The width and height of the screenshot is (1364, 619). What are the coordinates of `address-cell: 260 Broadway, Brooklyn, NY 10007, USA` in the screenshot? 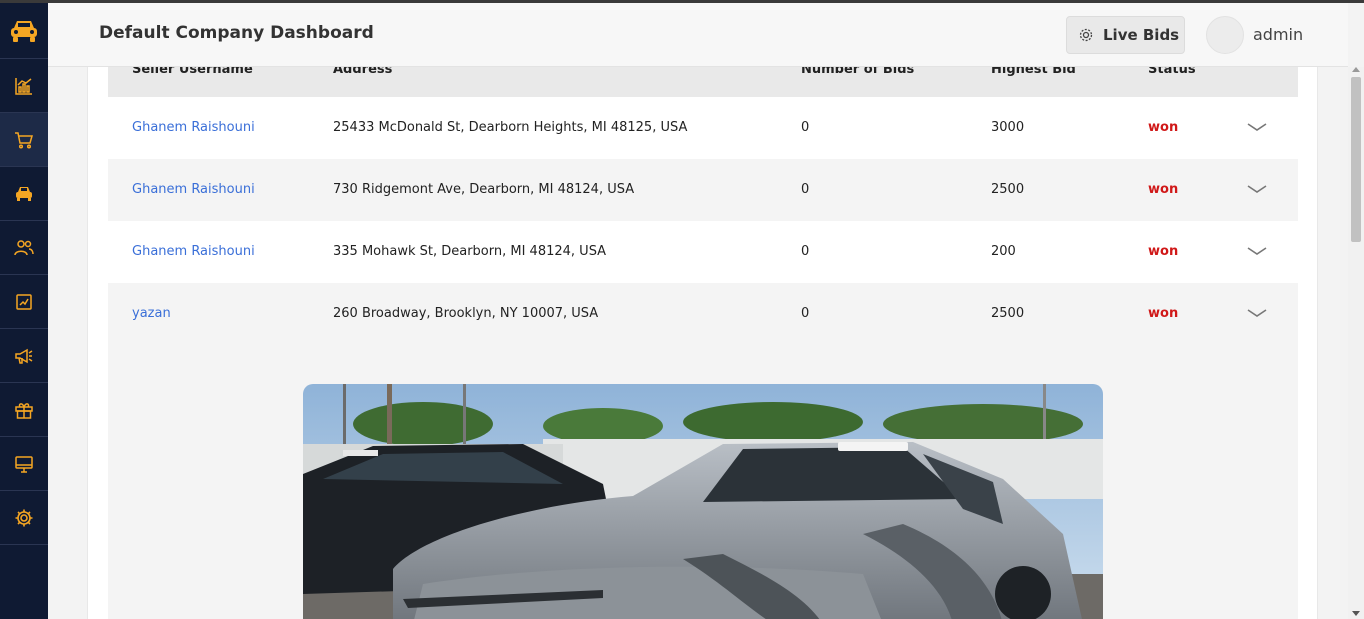 It's located at (466, 313).